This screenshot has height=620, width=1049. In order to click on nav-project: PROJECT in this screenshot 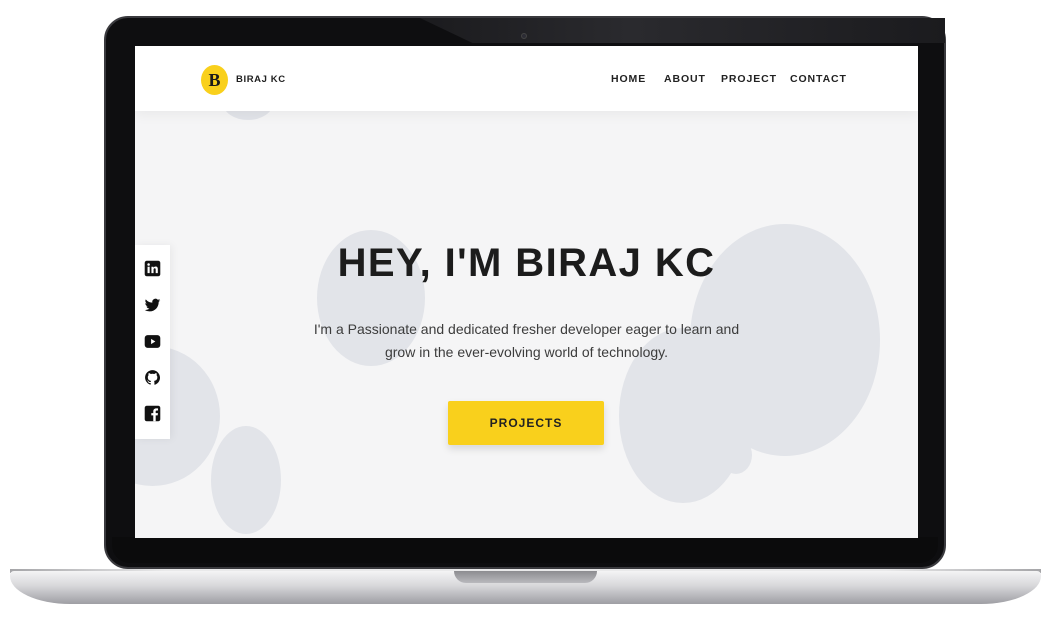, I will do `click(749, 79)`.